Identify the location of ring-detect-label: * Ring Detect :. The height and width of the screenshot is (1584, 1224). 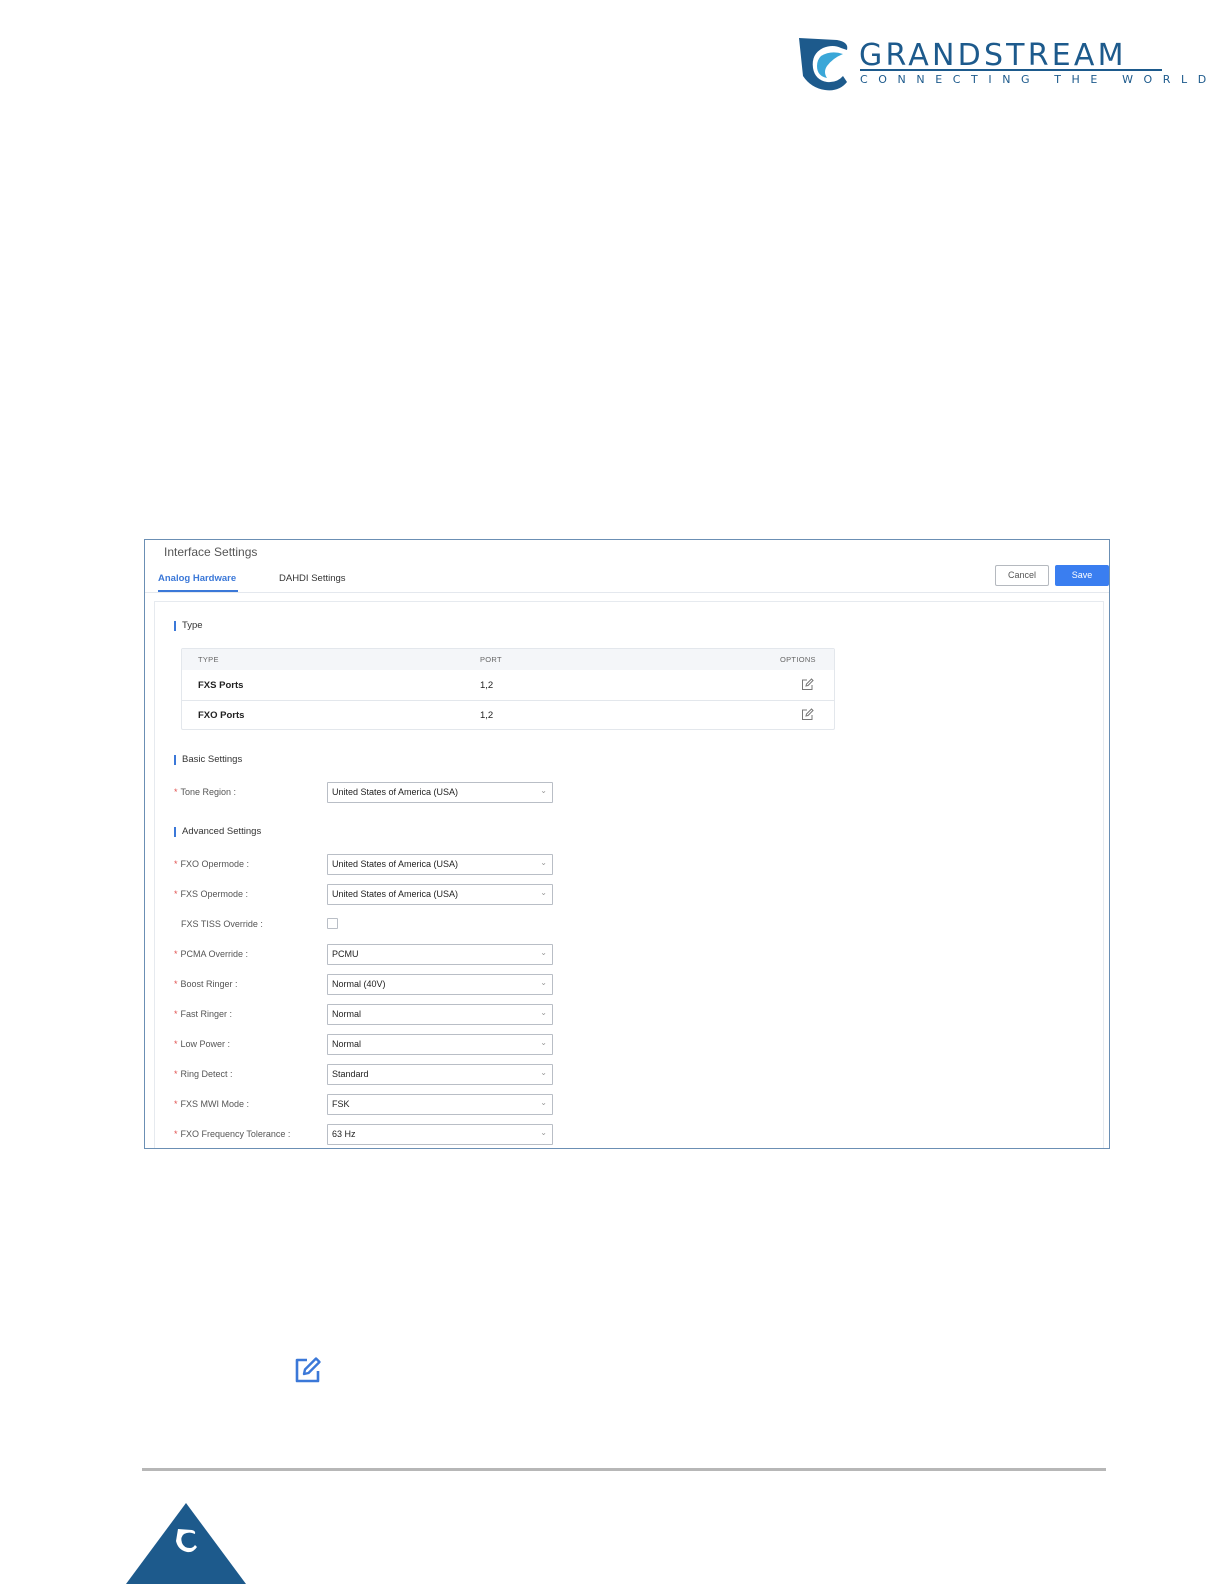
(203, 1074).